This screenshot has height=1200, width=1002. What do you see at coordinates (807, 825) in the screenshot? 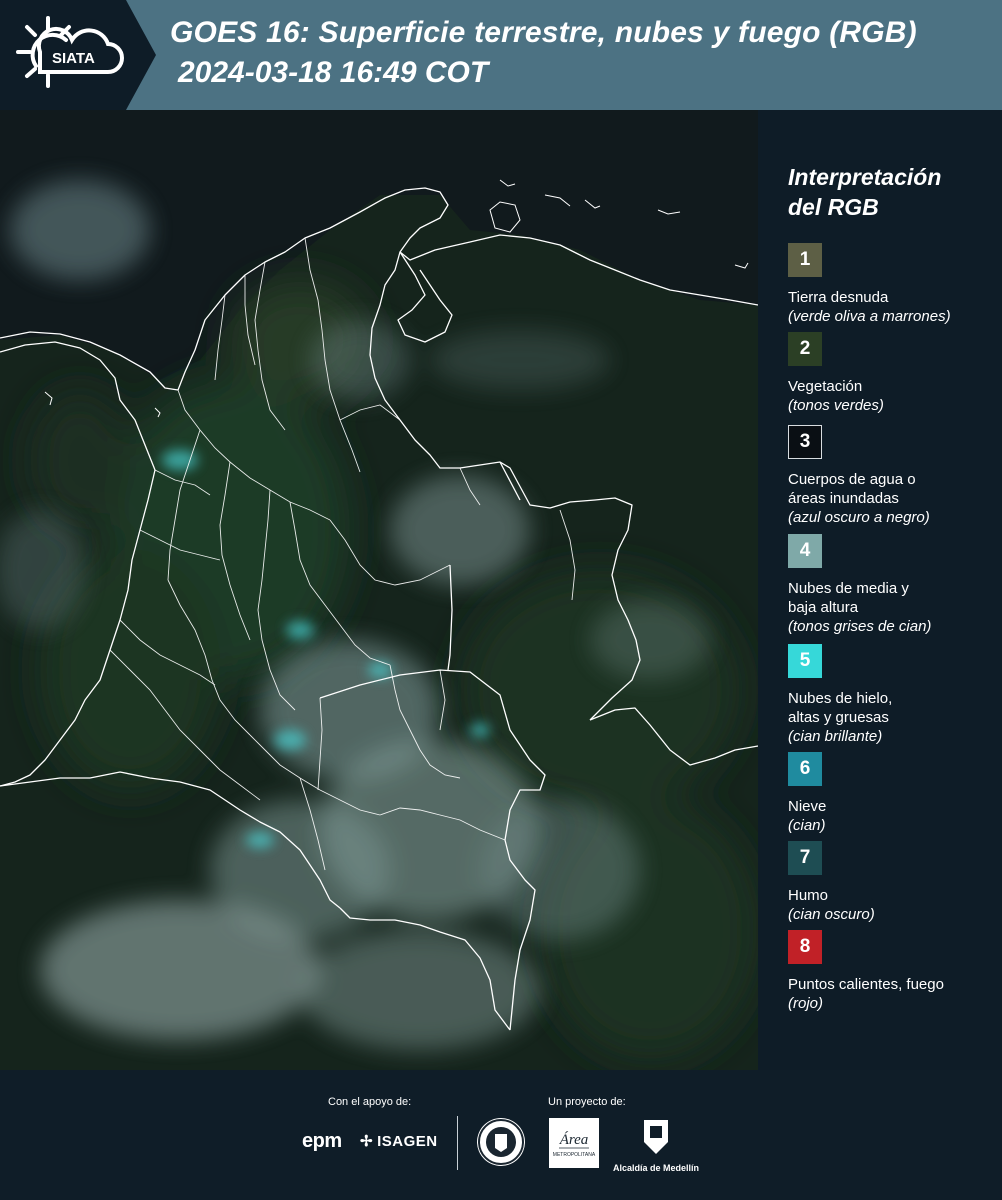
I see `legend-item-note: (cian)` at bounding box center [807, 825].